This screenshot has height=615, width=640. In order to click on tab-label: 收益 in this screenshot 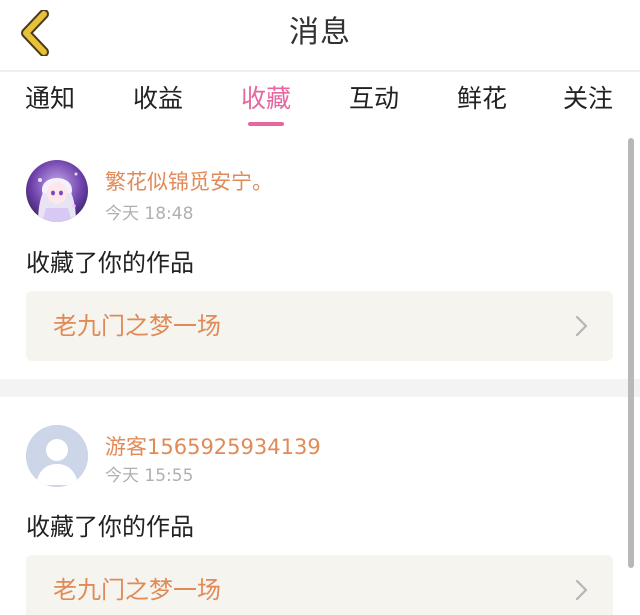, I will do `click(157, 98)`.